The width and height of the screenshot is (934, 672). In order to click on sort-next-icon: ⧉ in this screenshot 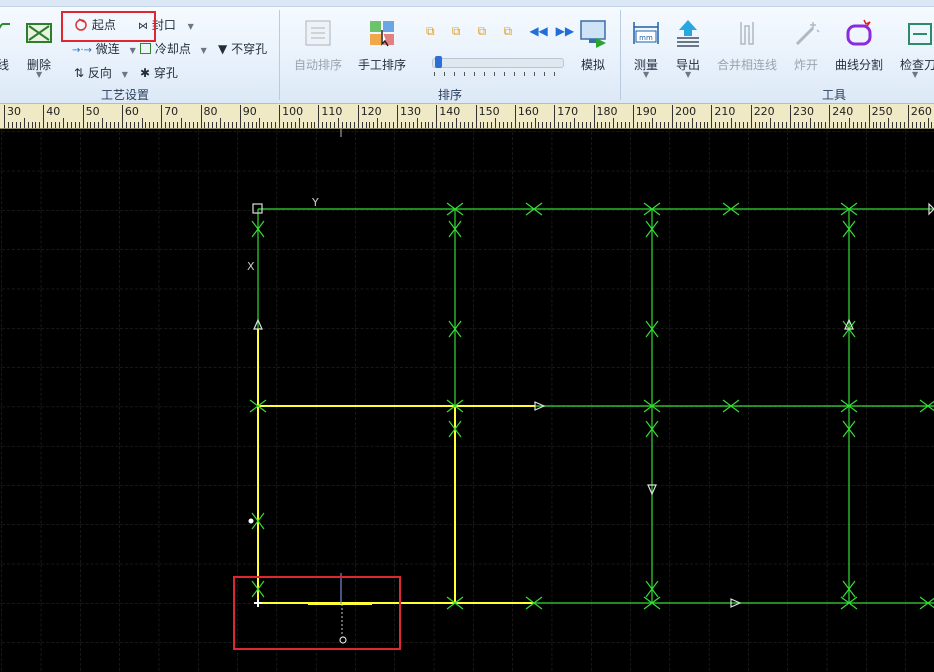, I will do `click(485, 31)`.